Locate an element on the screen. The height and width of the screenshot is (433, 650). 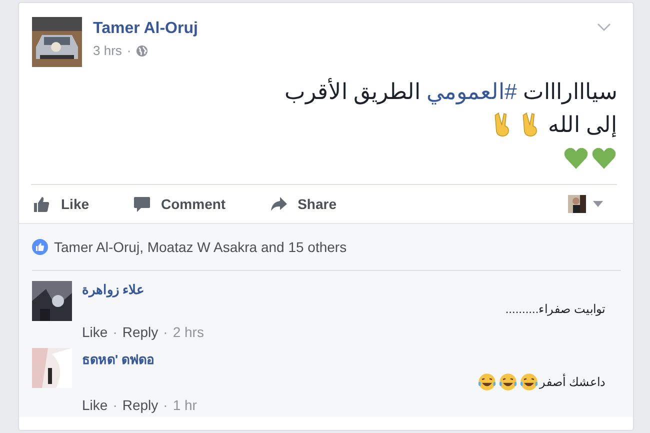
globe-icon is located at coordinates (142, 50).